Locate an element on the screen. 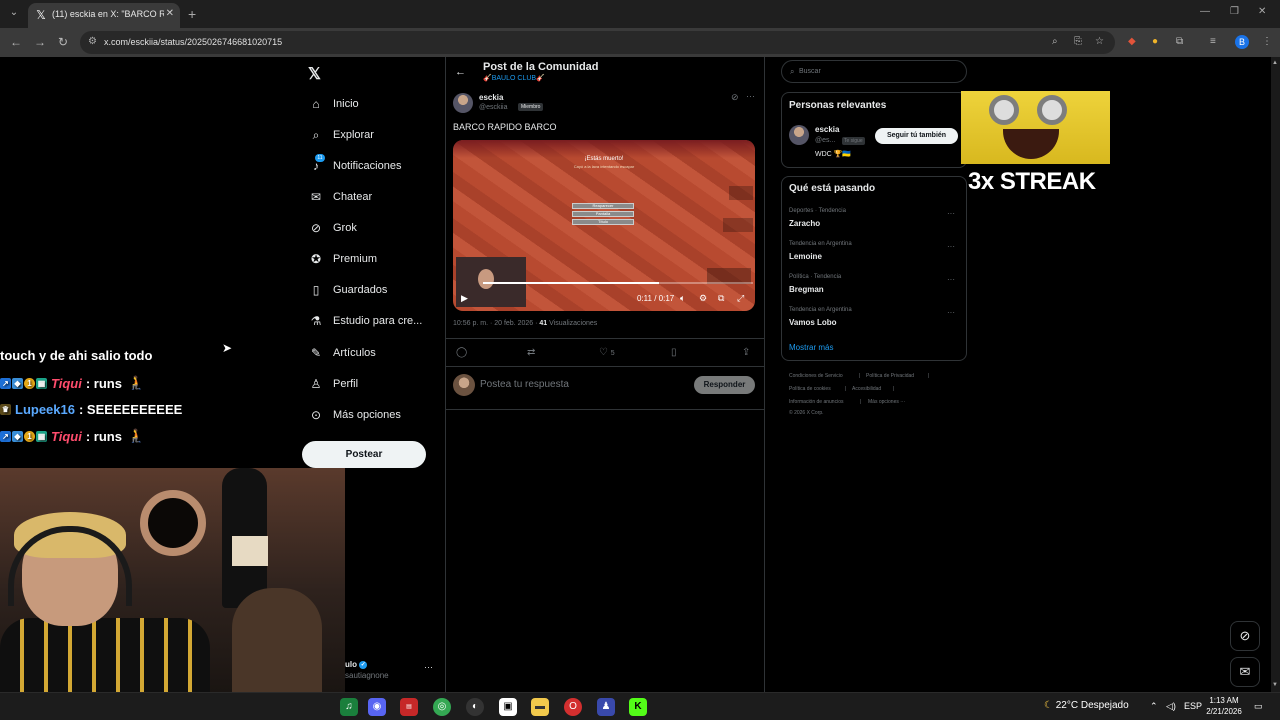 The image size is (1280, 720). opera-icon: O is located at coordinates (573, 707).